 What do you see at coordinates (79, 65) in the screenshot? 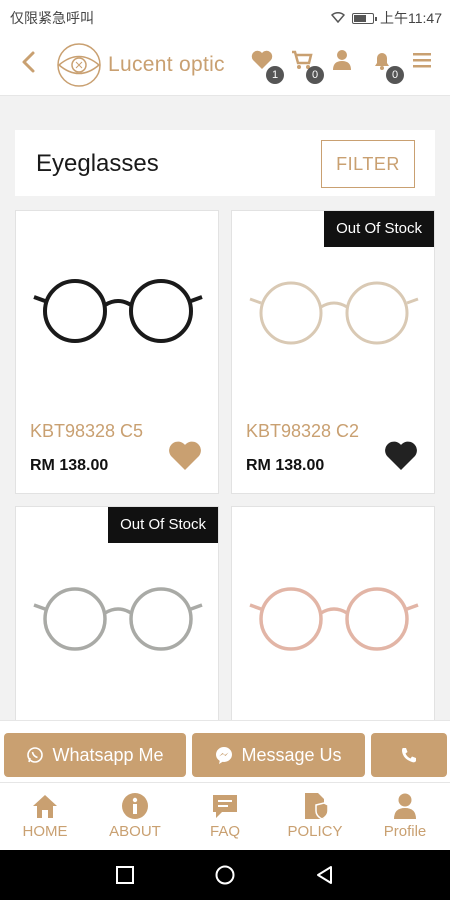
I see `eye-logo-icon` at bounding box center [79, 65].